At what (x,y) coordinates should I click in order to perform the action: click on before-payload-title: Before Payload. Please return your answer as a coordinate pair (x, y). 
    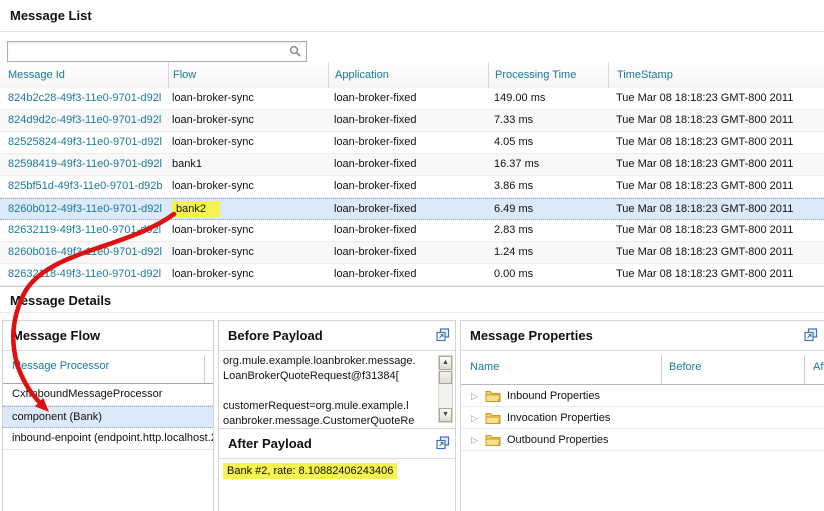
    Looking at the image, I should click on (275, 335).